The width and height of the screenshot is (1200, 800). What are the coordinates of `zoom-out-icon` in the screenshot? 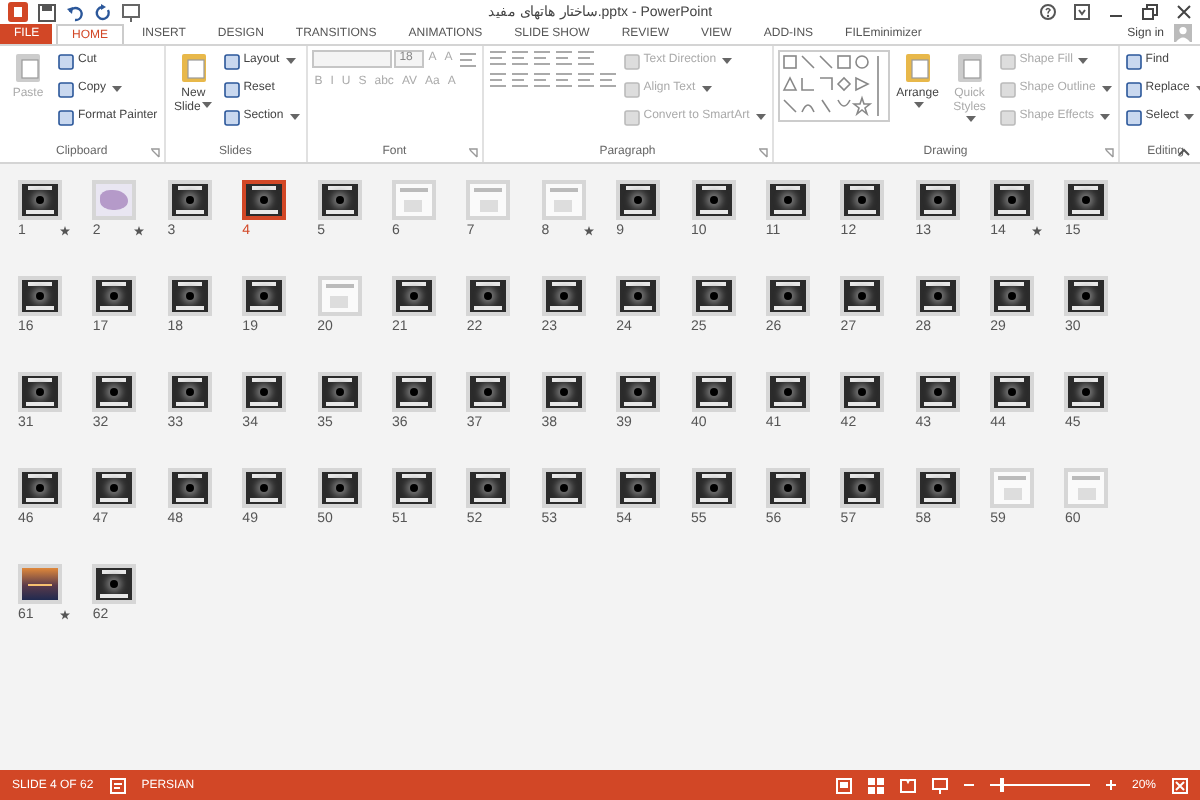 It's located at (968, 785).